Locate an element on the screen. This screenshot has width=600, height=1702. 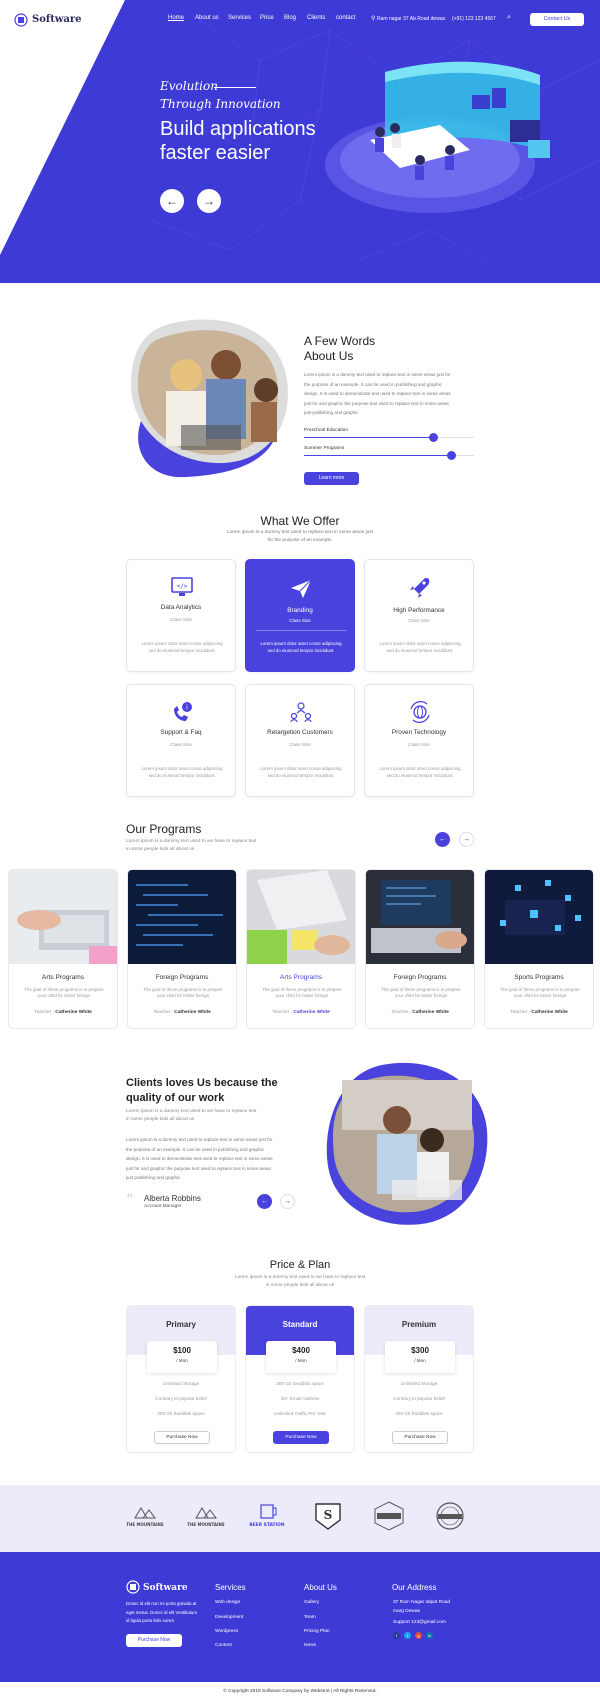
google-plus-icon: g is located at coordinates (418, 1635).